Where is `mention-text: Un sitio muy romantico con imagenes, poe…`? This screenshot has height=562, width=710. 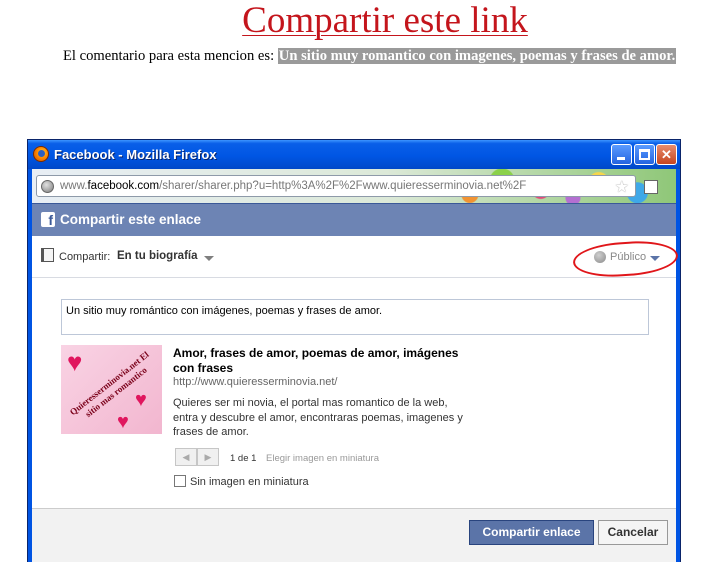
mention-text: Un sitio muy romantico con imagenes, poe… is located at coordinates (477, 56).